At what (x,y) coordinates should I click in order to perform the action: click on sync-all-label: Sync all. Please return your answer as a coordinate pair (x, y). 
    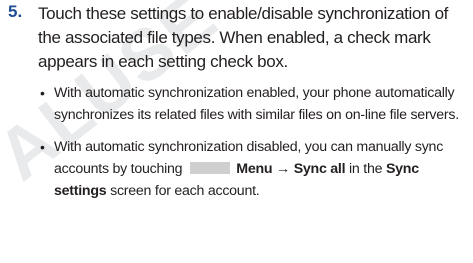
    Looking at the image, I should click on (319, 169).